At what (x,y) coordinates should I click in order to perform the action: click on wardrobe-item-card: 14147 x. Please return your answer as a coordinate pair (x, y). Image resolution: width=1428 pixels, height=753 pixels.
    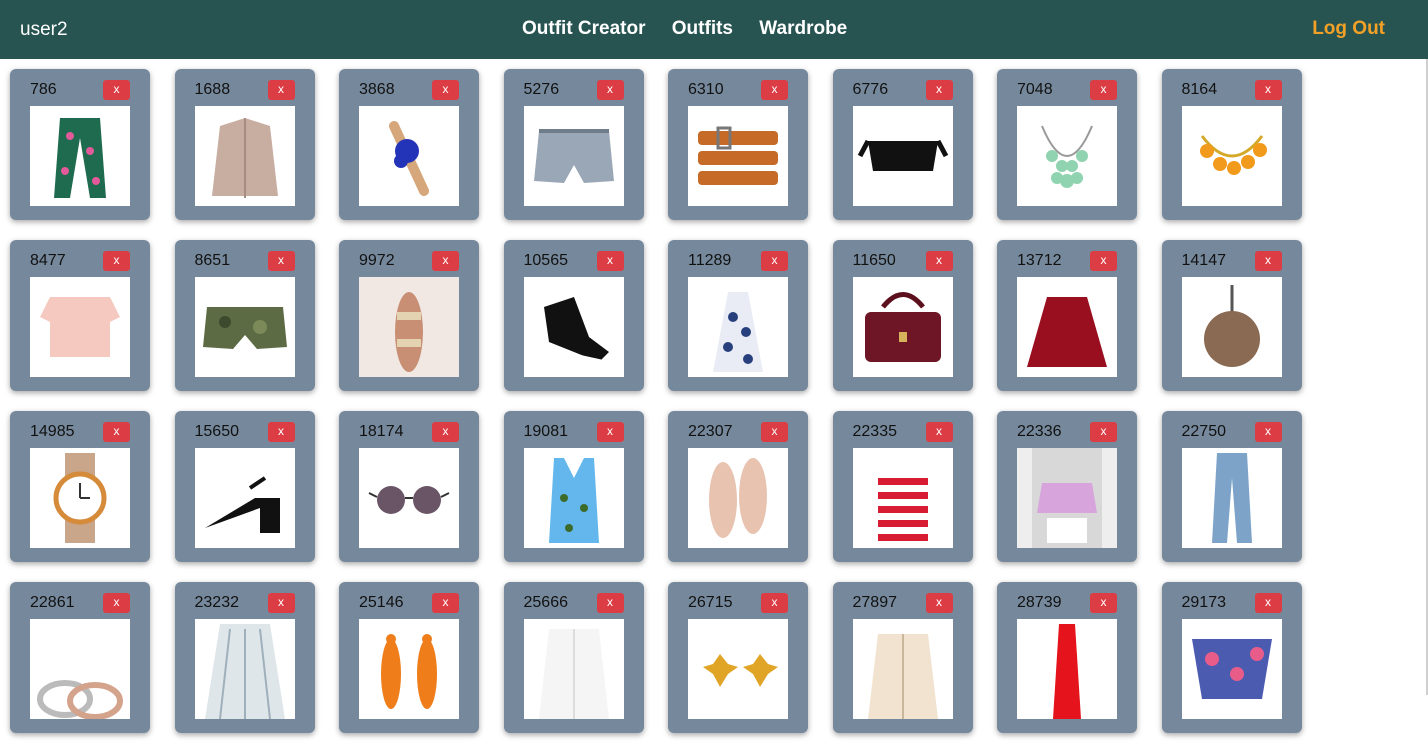
    Looking at the image, I should click on (1231, 315).